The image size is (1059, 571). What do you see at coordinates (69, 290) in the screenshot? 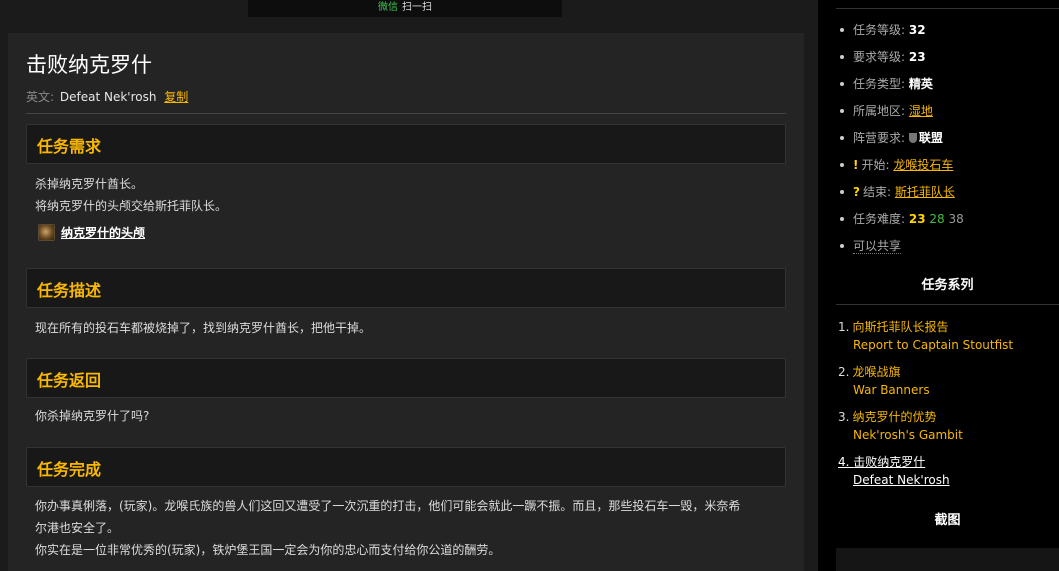
I see `section-description-title: 任务描述` at bounding box center [69, 290].